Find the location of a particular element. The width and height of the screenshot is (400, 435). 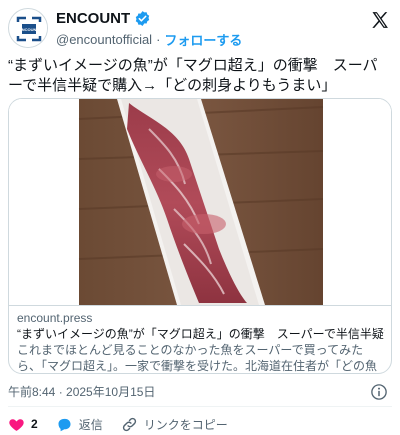

copy-link-label: リンクをコピー is located at coordinates (185, 424).